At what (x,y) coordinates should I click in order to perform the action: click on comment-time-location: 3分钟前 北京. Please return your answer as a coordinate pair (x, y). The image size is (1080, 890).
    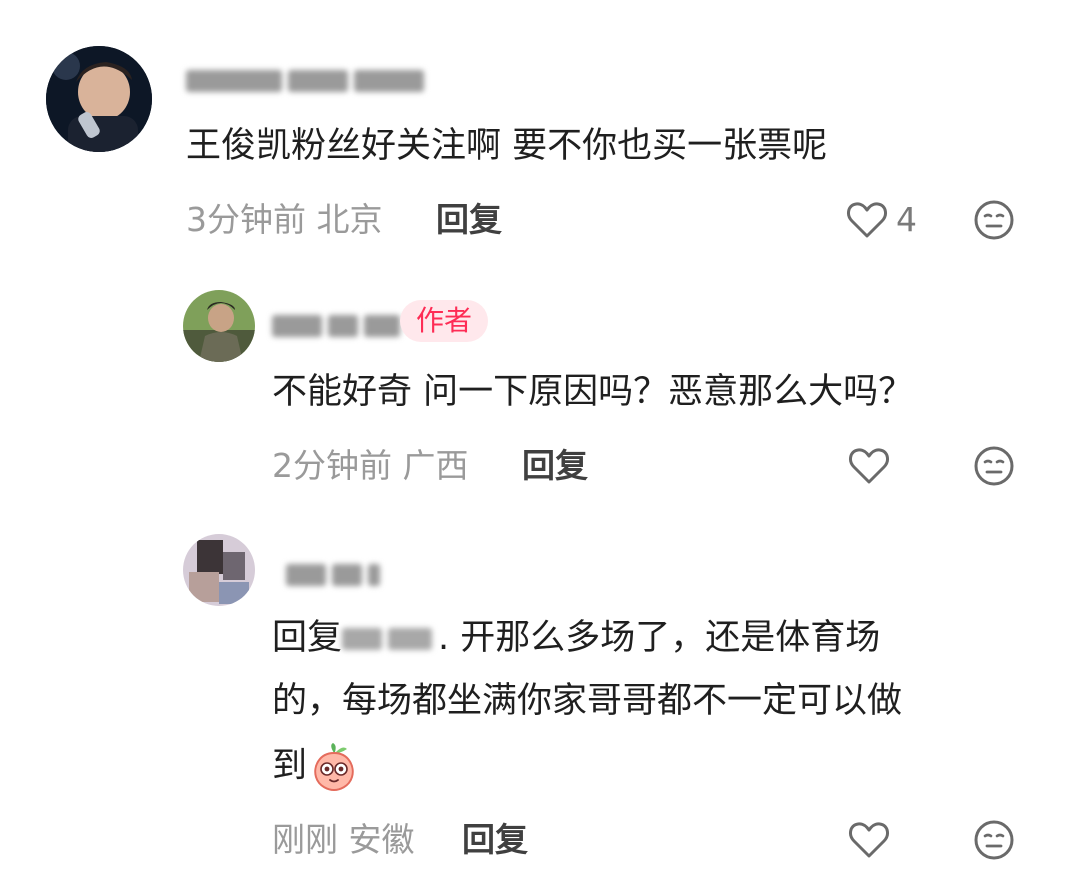
    Looking at the image, I should click on (284, 220).